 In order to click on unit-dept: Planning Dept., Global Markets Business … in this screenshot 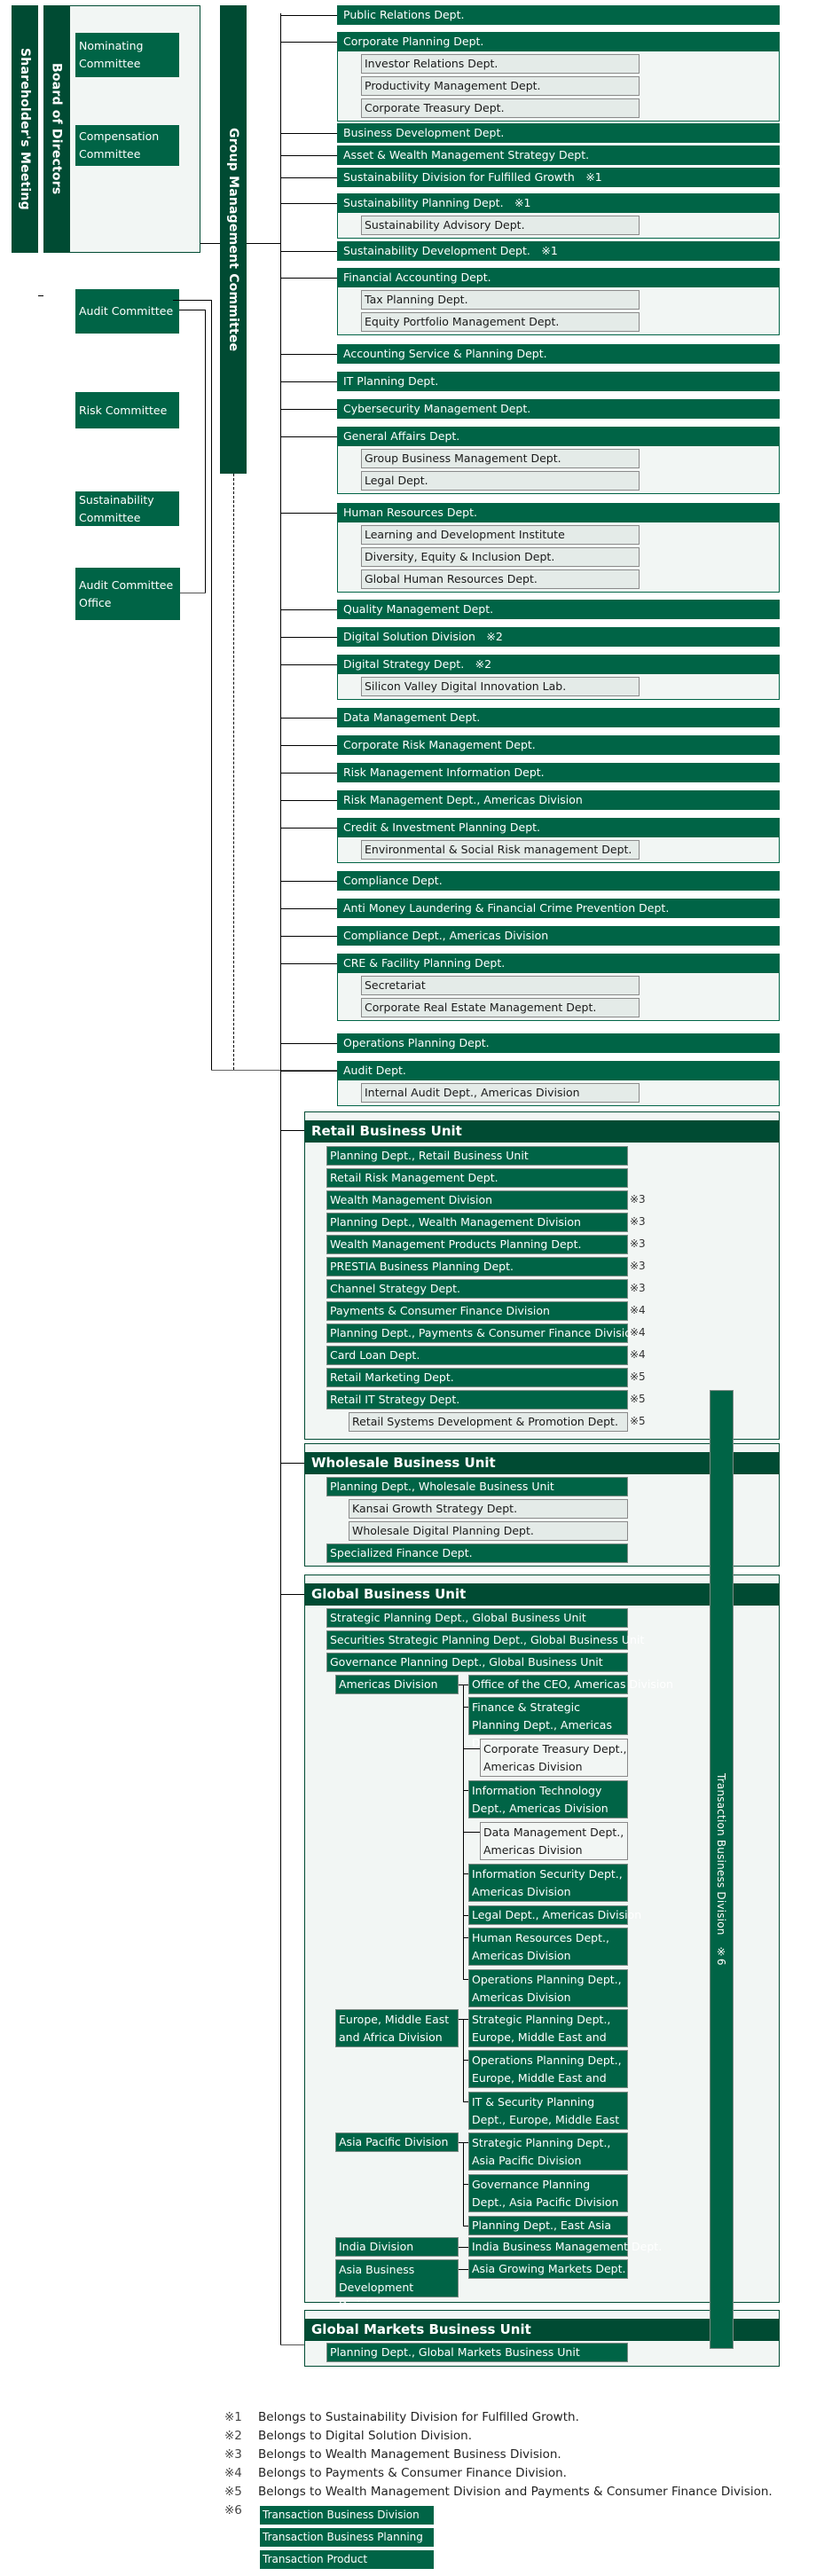, I will do `click(477, 2352)`.